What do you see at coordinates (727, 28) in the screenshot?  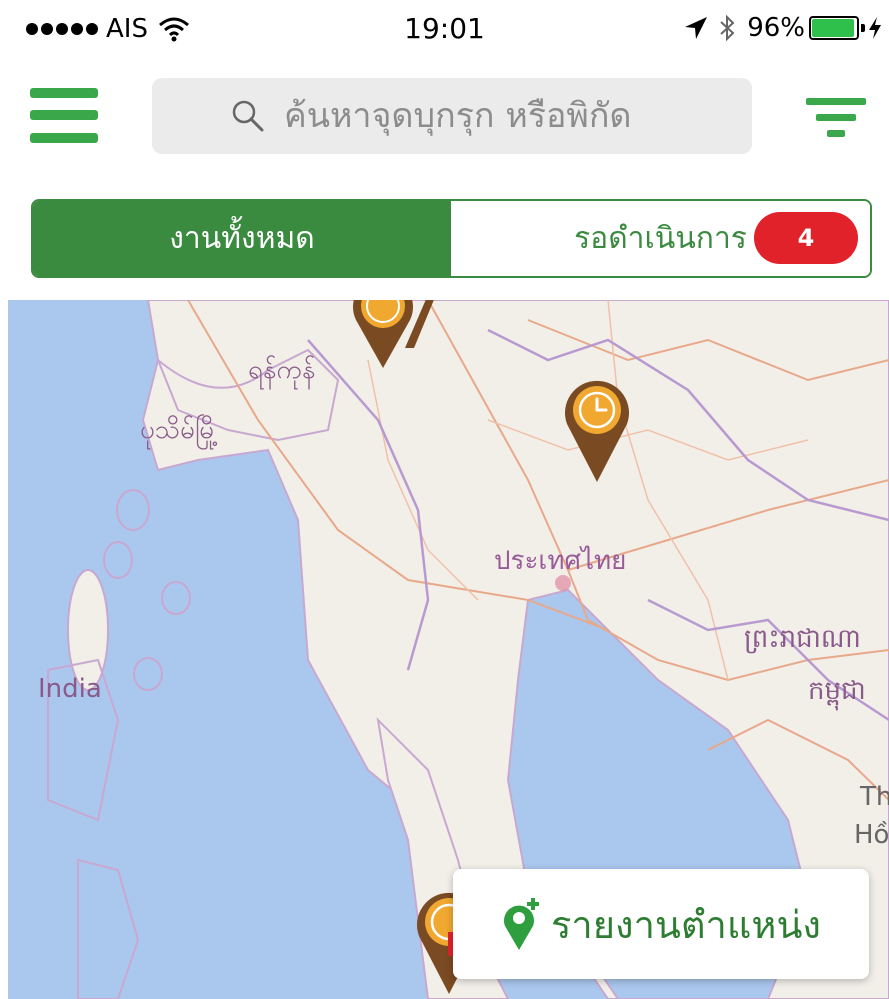 I see `bluetooth-icon` at bounding box center [727, 28].